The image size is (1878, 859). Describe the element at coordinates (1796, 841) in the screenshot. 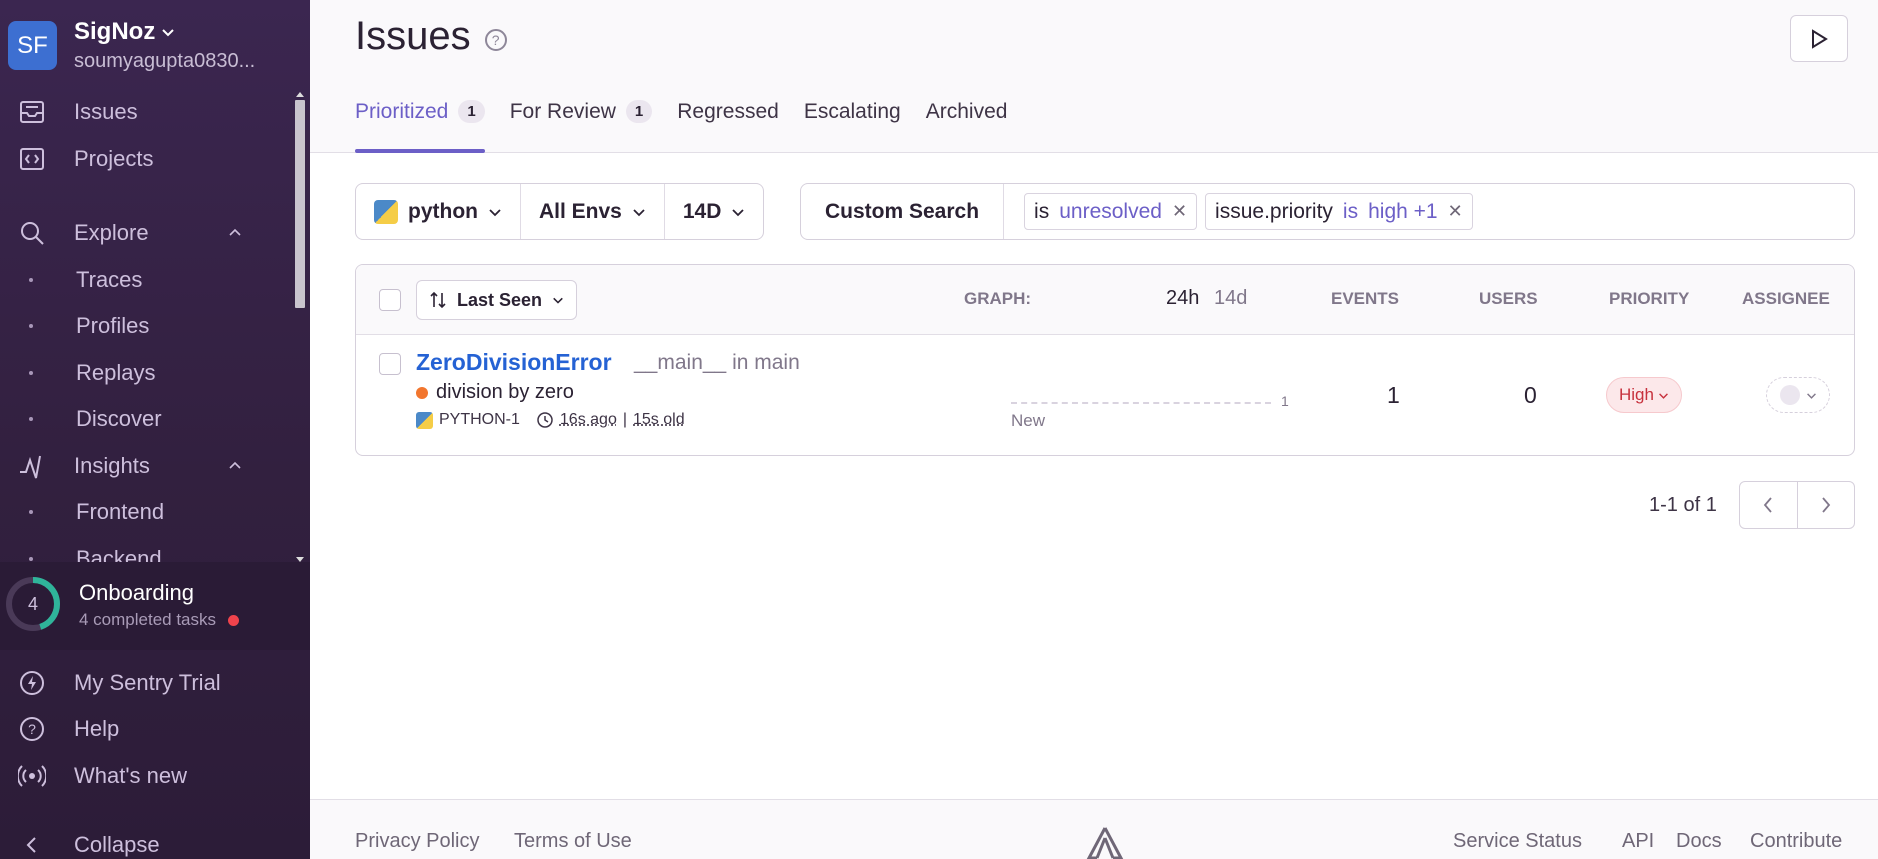

I see `contribute-link: Contribute` at that location.